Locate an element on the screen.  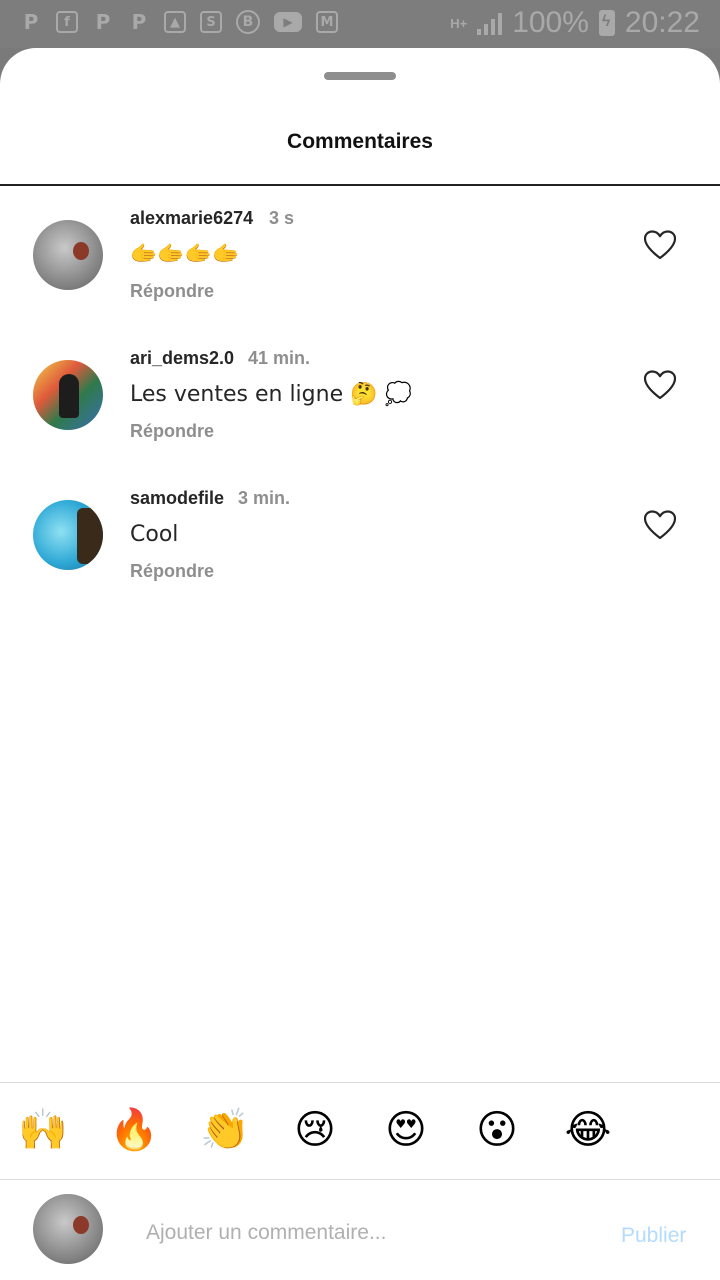
comment-text: Les ventes en ligne 🤔 💭 is located at coordinates (271, 394).